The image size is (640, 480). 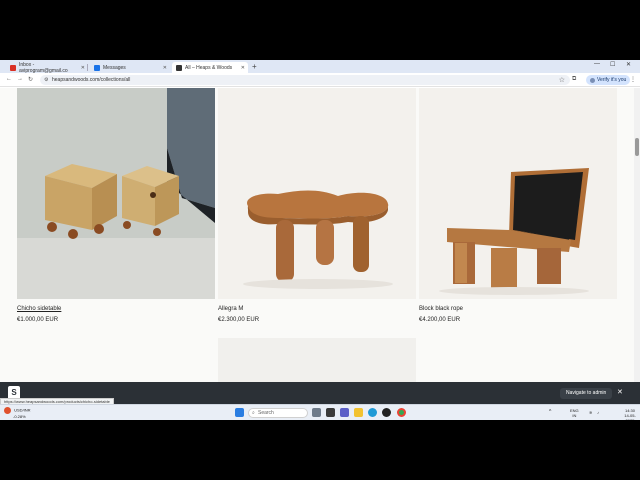 I want to click on wifi-icon: ≋, so click(x=590, y=412).